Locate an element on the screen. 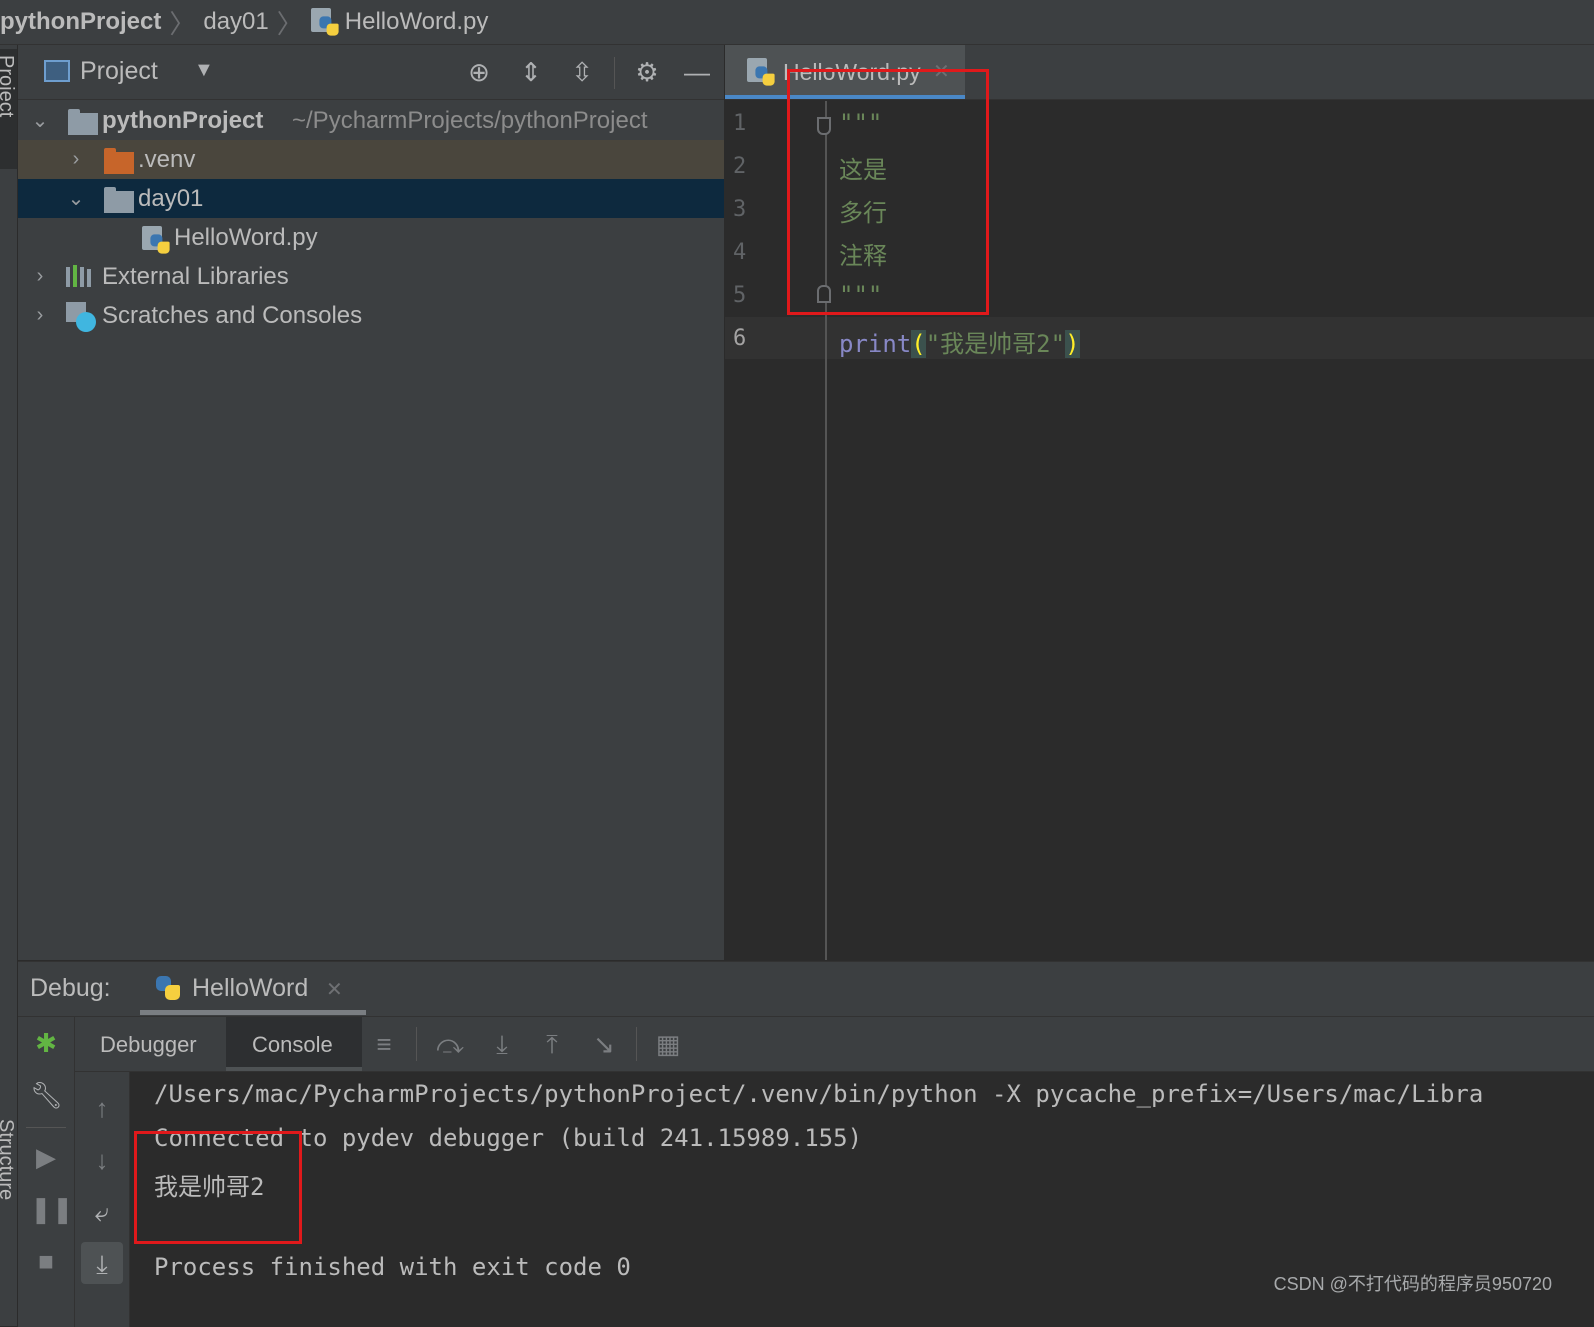  line-number: 5 is located at coordinates (740, 295).